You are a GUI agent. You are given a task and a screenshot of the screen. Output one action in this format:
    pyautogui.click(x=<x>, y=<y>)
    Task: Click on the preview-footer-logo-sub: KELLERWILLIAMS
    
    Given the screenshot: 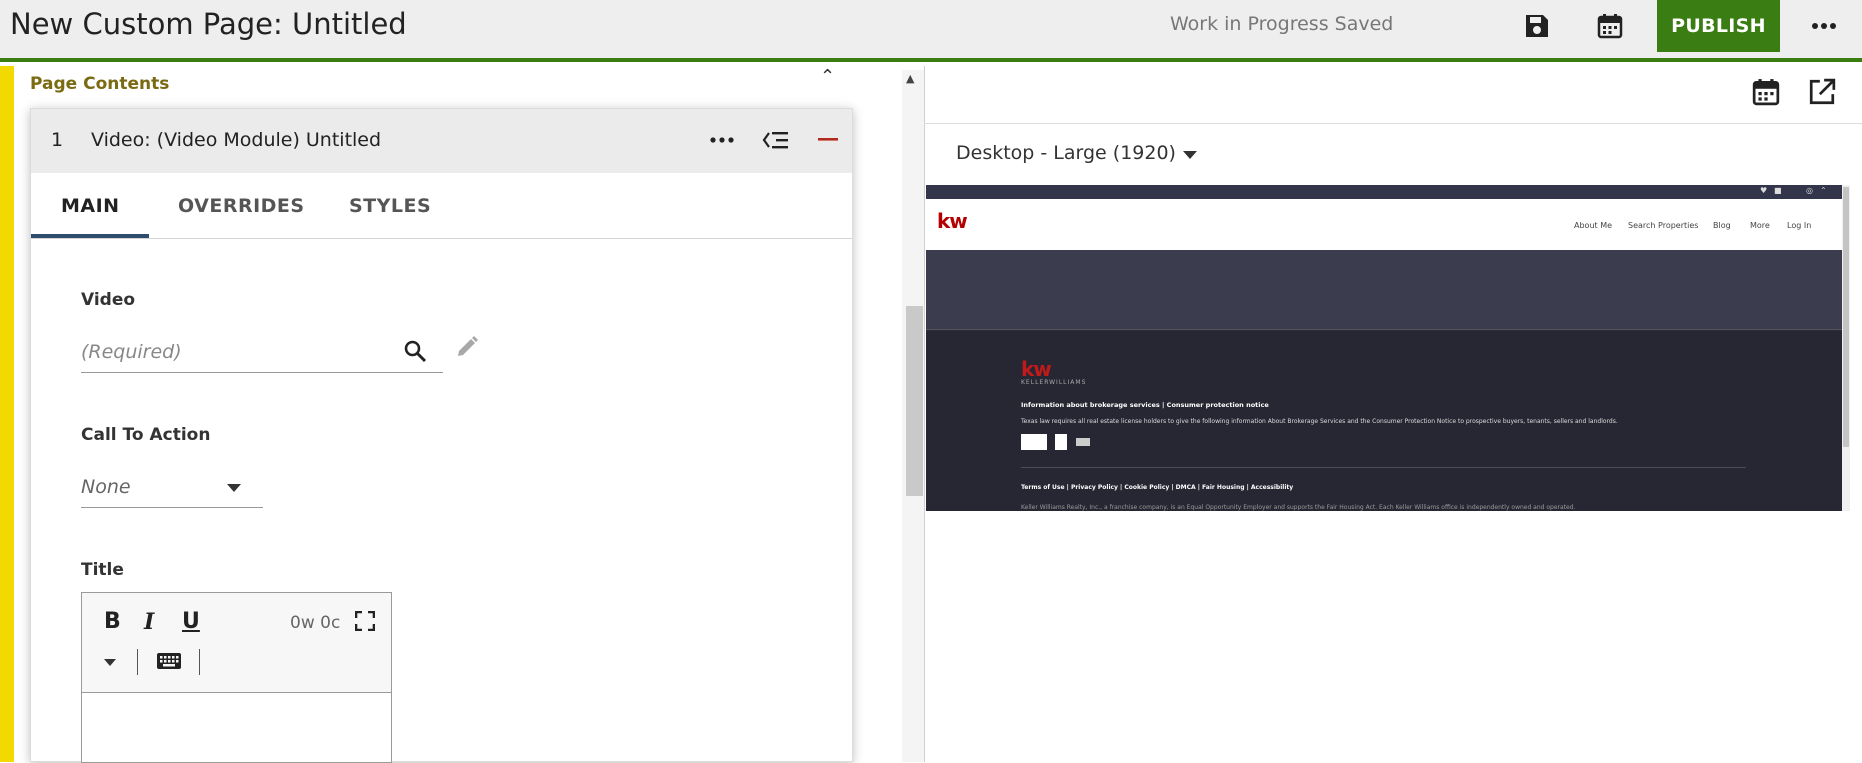 What is the action you would take?
    pyautogui.click(x=1054, y=382)
    